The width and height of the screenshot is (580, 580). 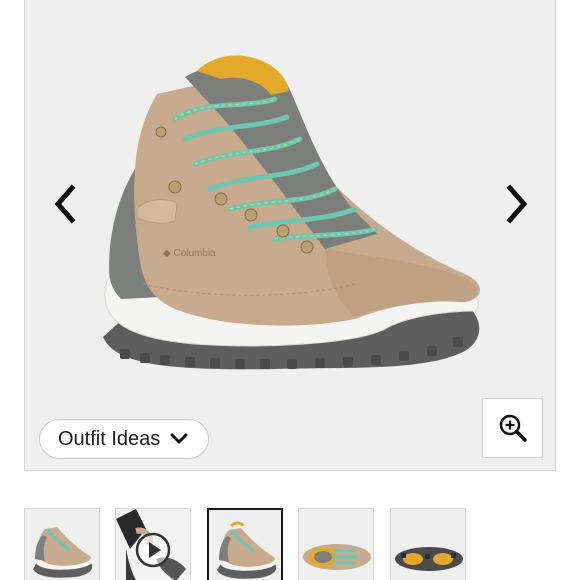 I want to click on thumbnail-item-active, so click(x=245, y=544).